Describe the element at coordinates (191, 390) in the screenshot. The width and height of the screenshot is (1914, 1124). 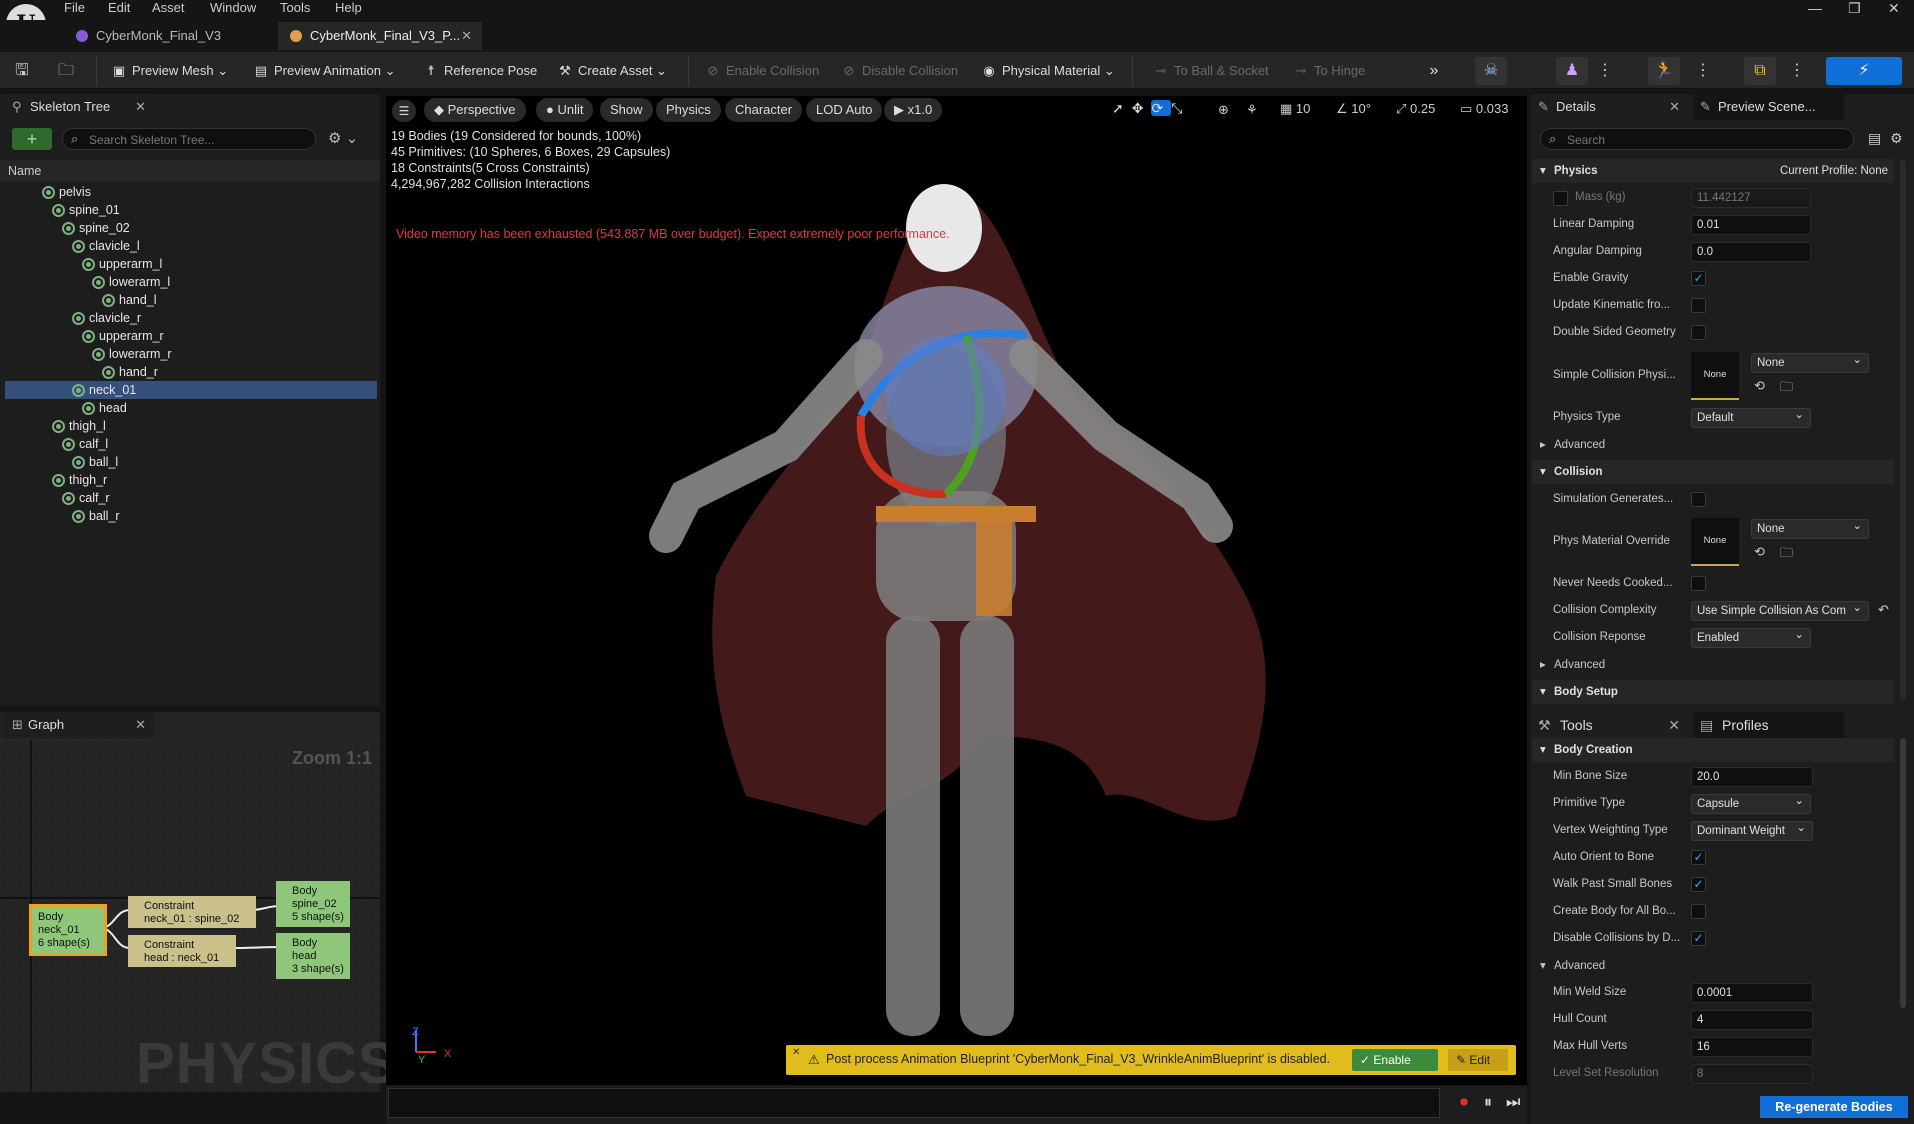
I see `bone-row-neck-01: neck_01` at that location.